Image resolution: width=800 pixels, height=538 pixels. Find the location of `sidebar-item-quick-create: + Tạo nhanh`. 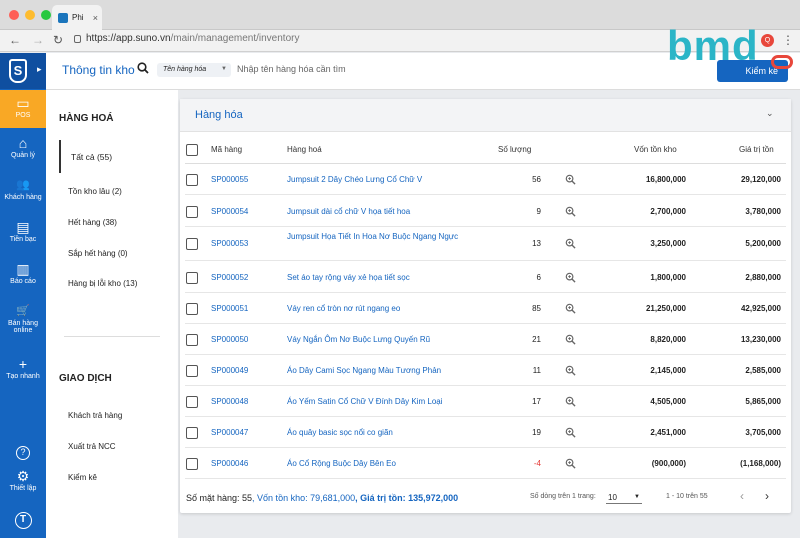

sidebar-item-quick-create: + Tạo nhanh is located at coordinates (23, 368).